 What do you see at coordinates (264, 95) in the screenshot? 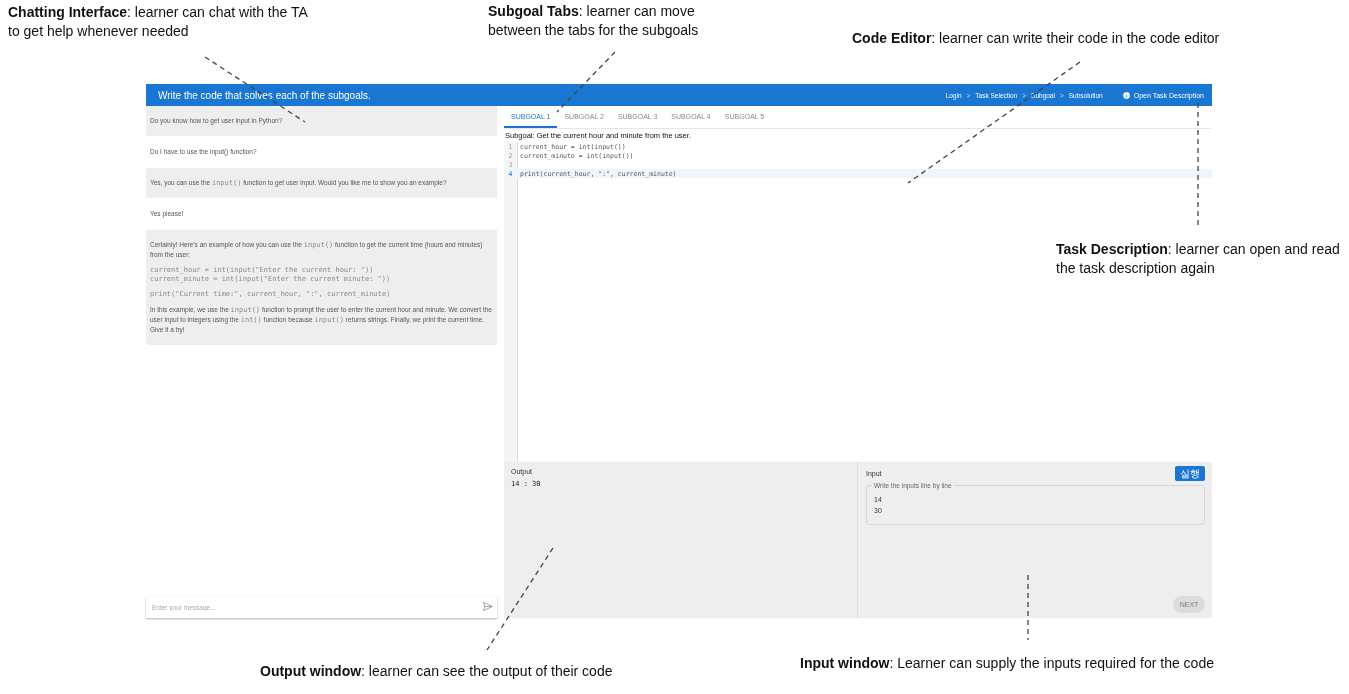
I see `page-title: Write the code that solves each of the subgoals.` at bounding box center [264, 95].